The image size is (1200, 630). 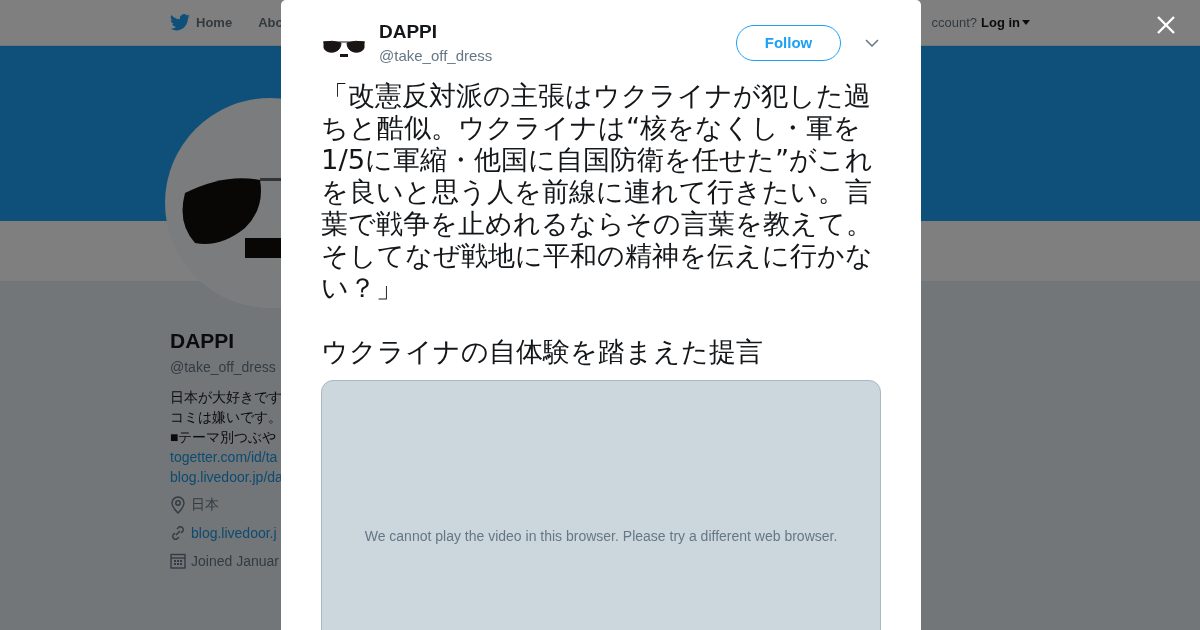 What do you see at coordinates (788, 42) in the screenshot?
I see `follow-button: Follow` at bounding box center [788, 42].